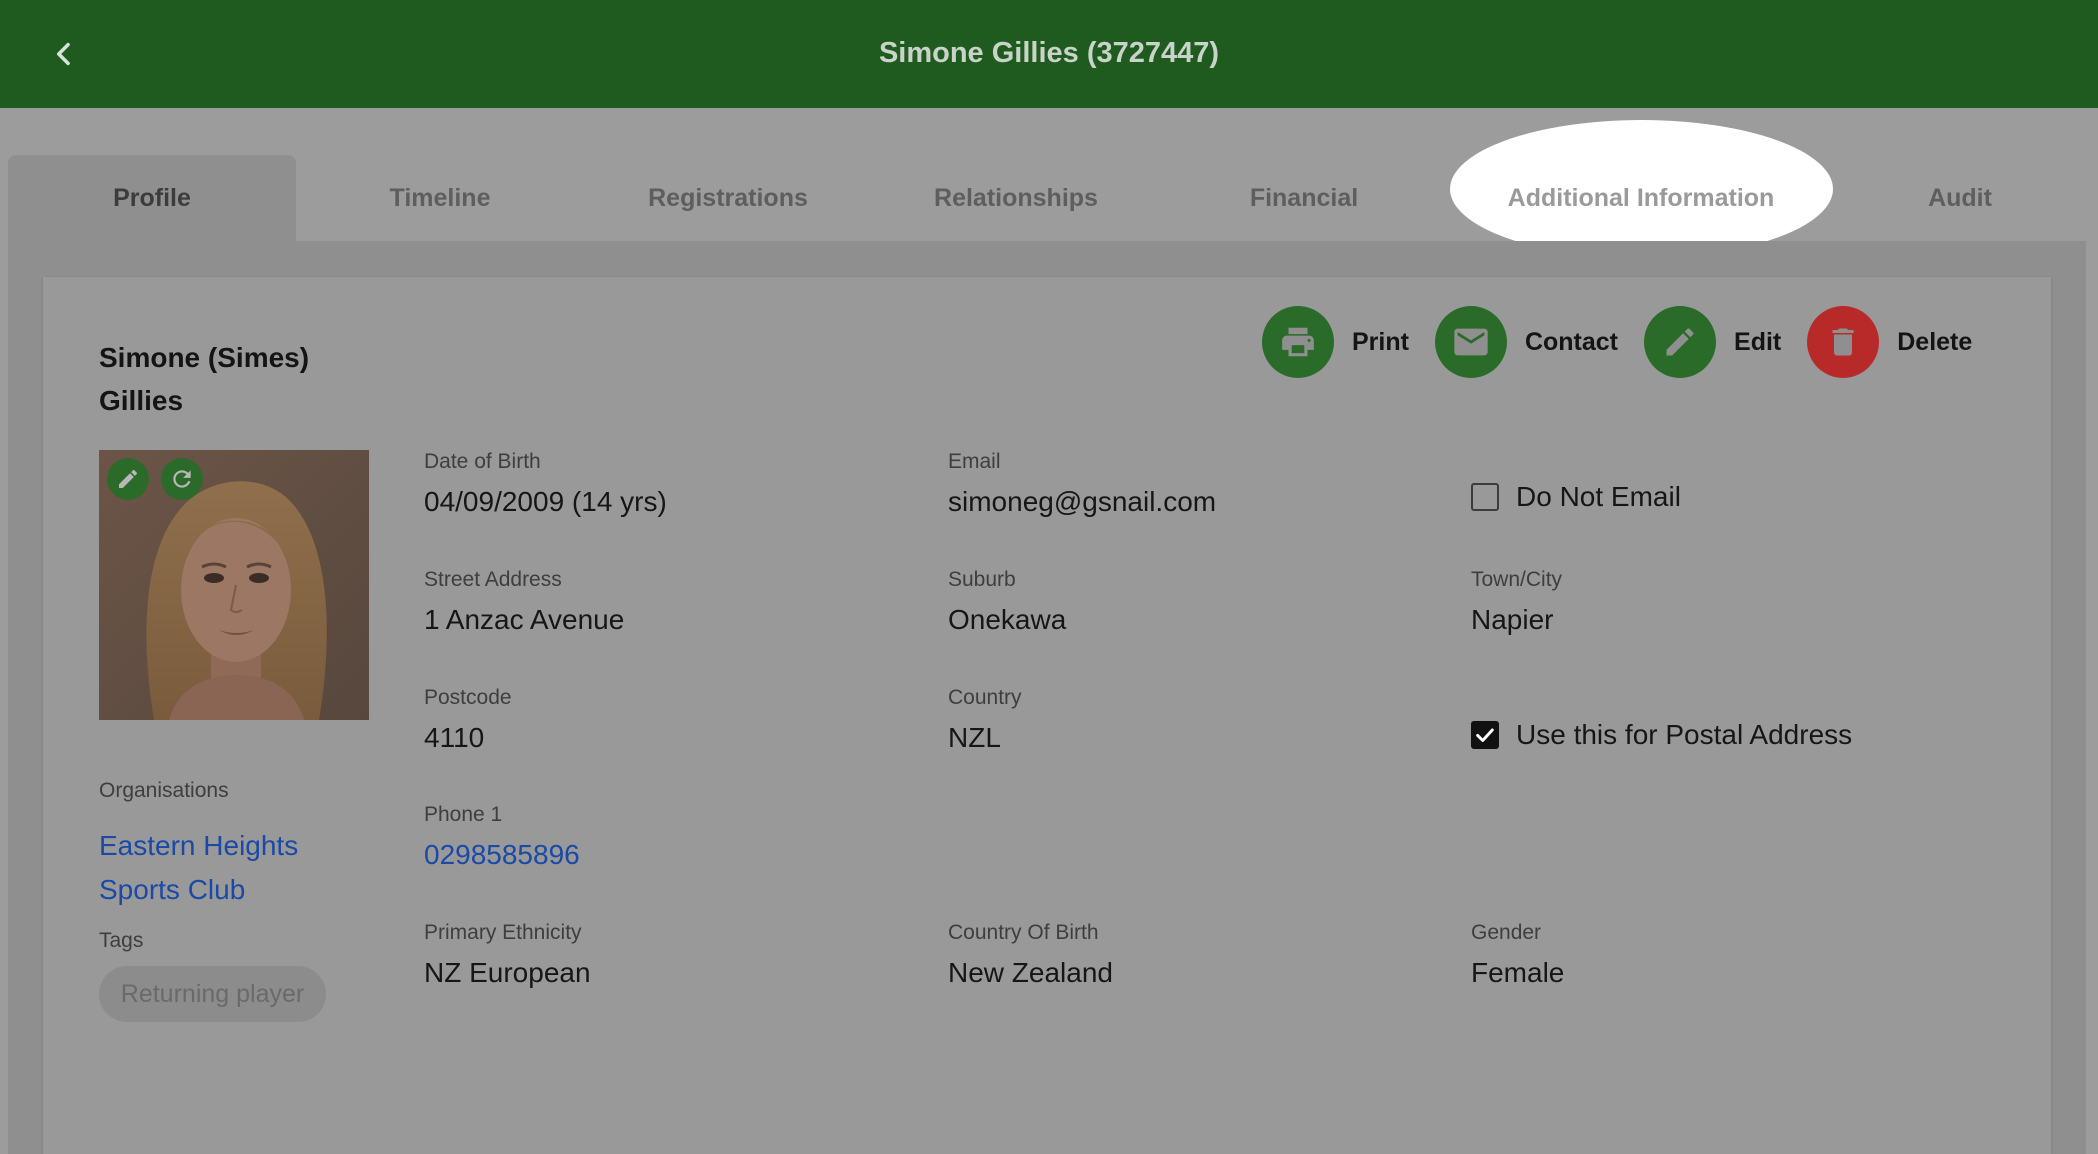  I want to click on member-photo, so click(234, 585).